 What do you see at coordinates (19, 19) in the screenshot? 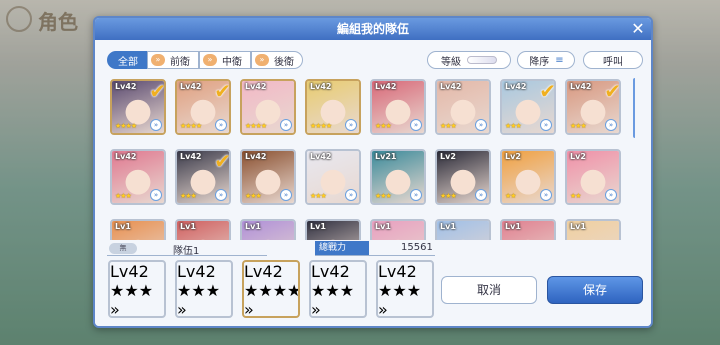
I see `menu-logo-icon` at bounding box center [19, 19].